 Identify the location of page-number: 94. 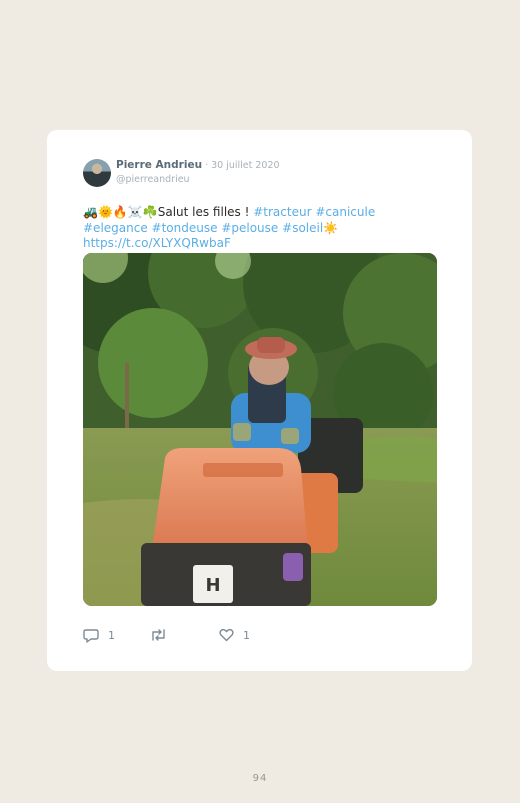
(260, 778).